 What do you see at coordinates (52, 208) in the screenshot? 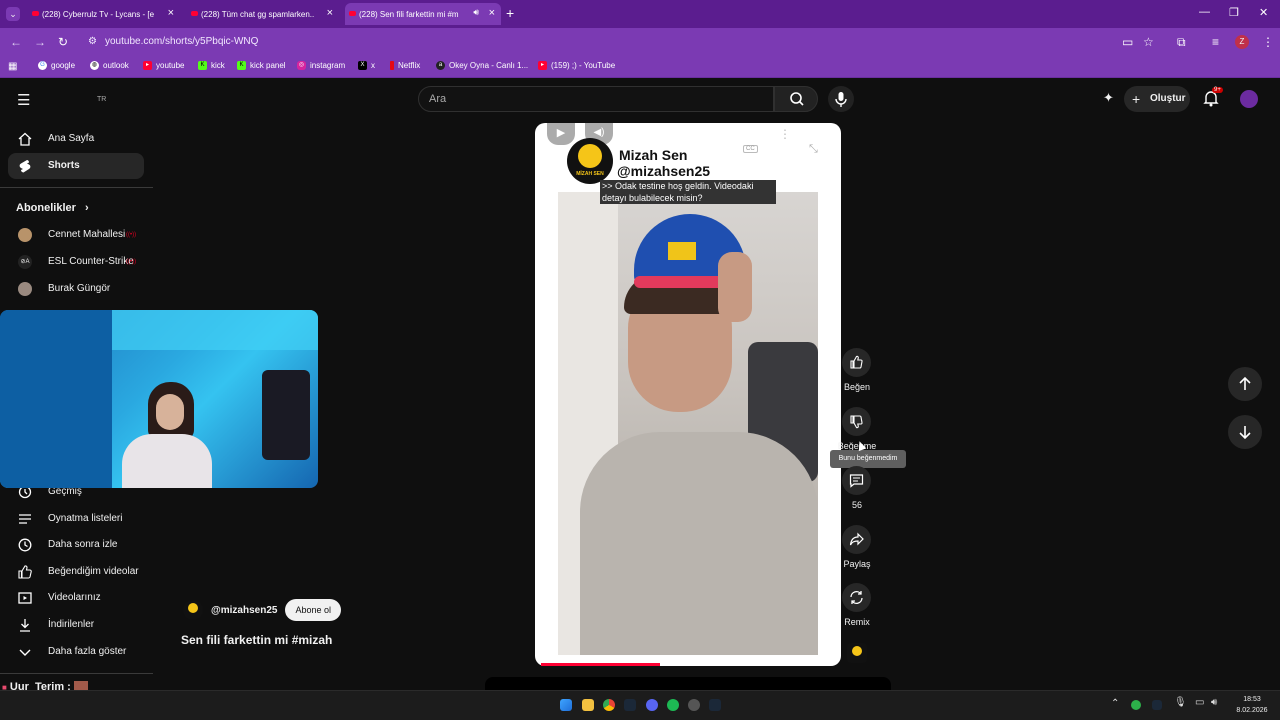
I see `subscriptions-heading: Abonelikler ›` at bounding box center [52, 208].